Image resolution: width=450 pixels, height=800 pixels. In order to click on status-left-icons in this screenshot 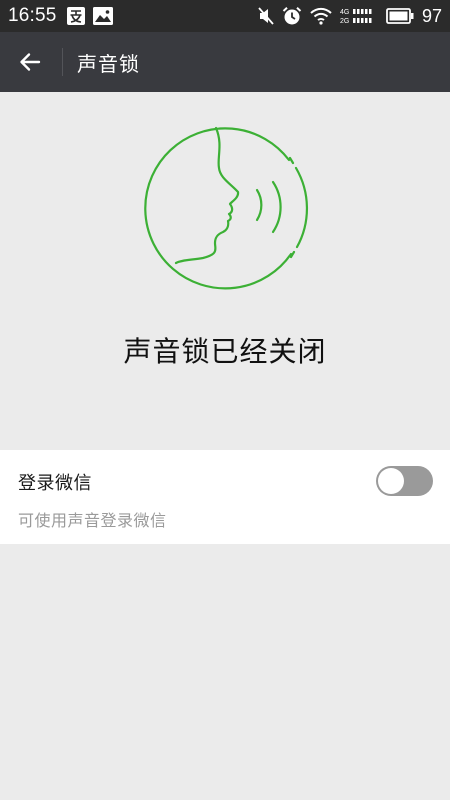, I will do `click(89, 16)`.